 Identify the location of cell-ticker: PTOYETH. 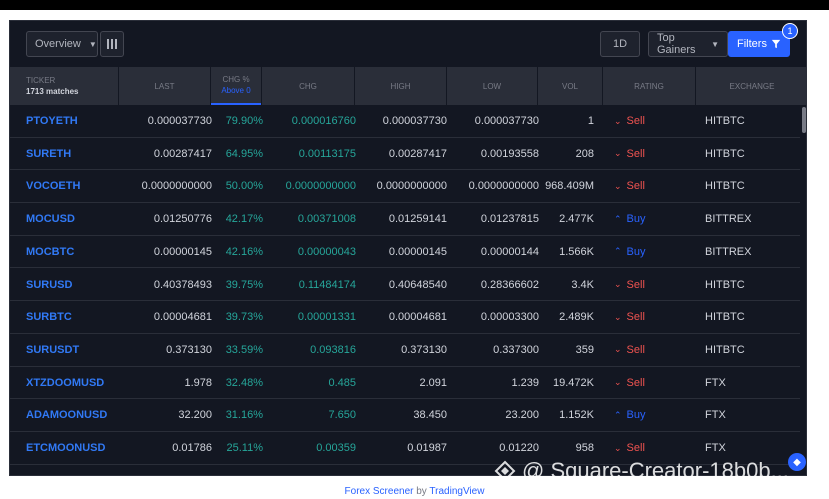
(72, 121).